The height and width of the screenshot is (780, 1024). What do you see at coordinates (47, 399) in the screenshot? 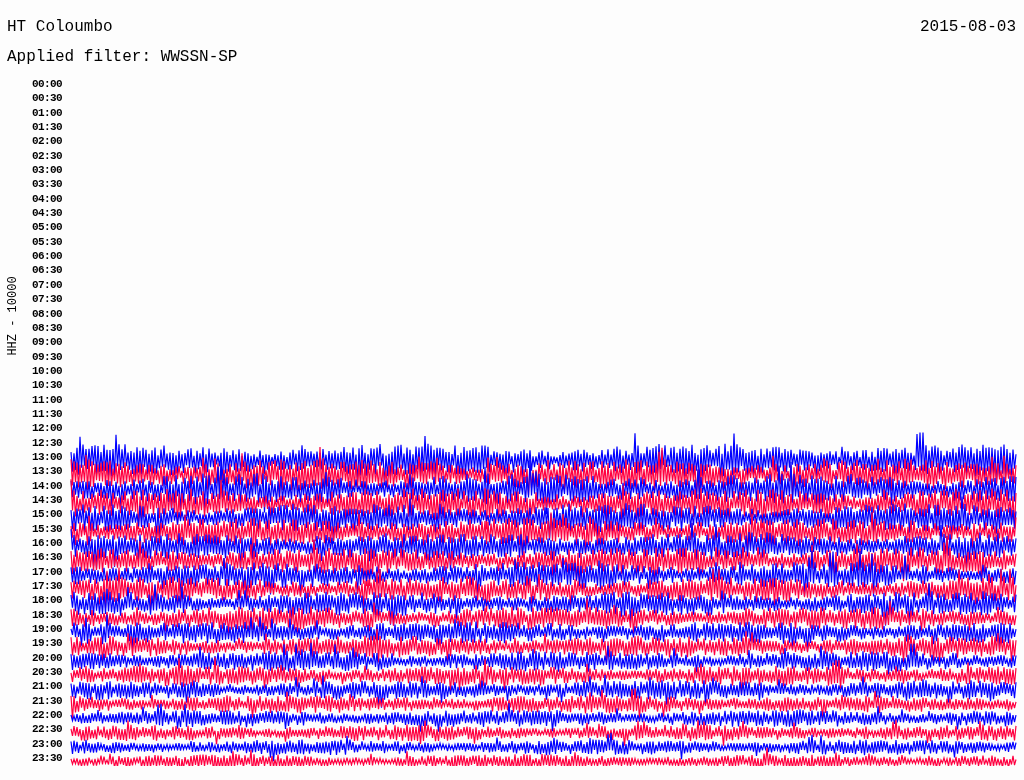
I see `time-label: 11:00` at bounding box center [47, 399].